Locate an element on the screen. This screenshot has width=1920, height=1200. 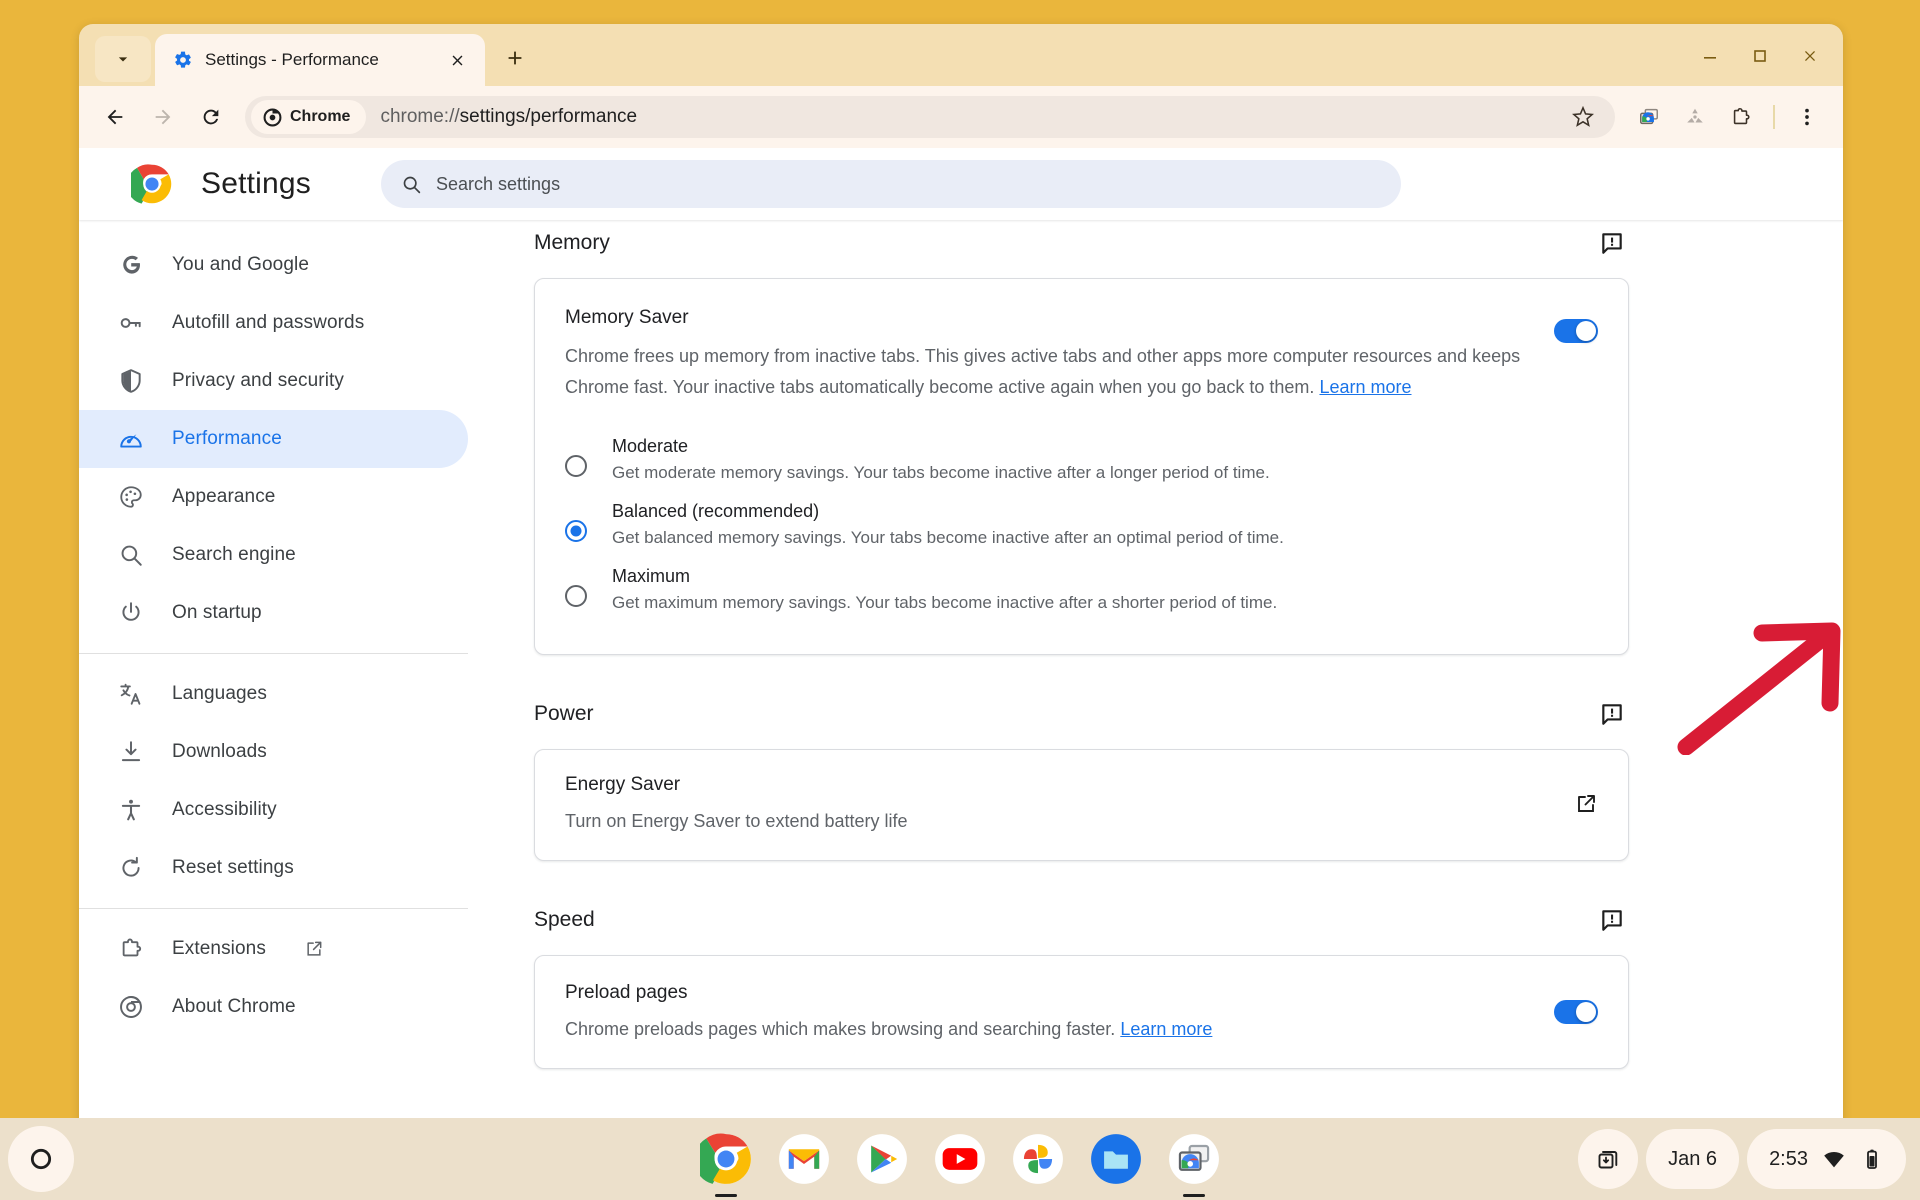
sidebar-item-label: Accessibility is located at coordinates (224, 809).